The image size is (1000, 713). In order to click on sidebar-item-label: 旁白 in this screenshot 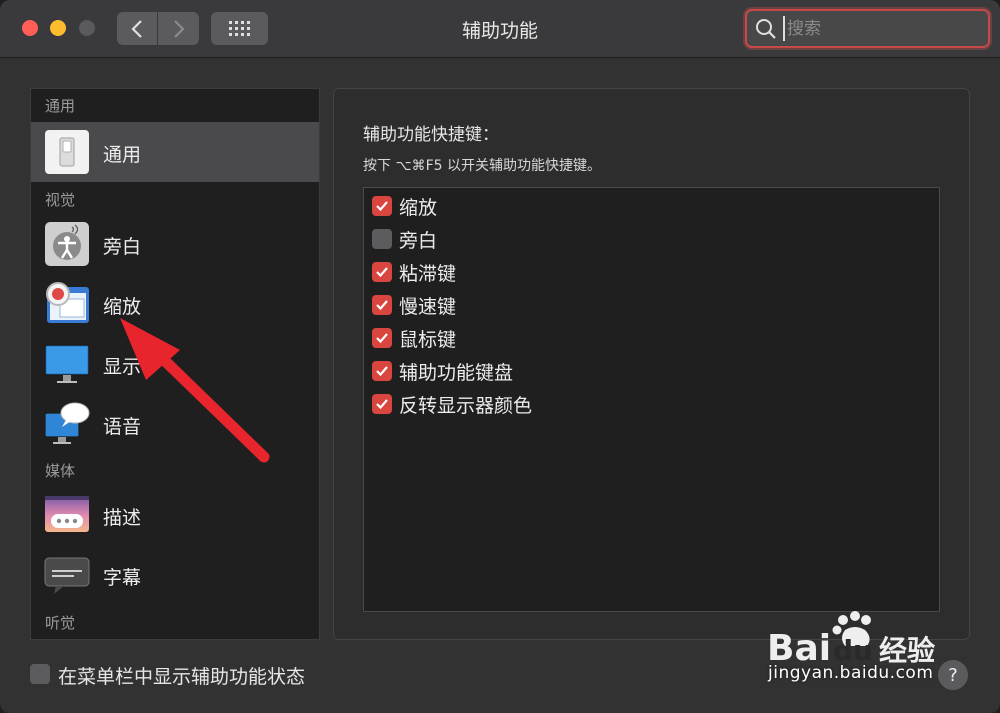, I will do `click(122, 247)`.